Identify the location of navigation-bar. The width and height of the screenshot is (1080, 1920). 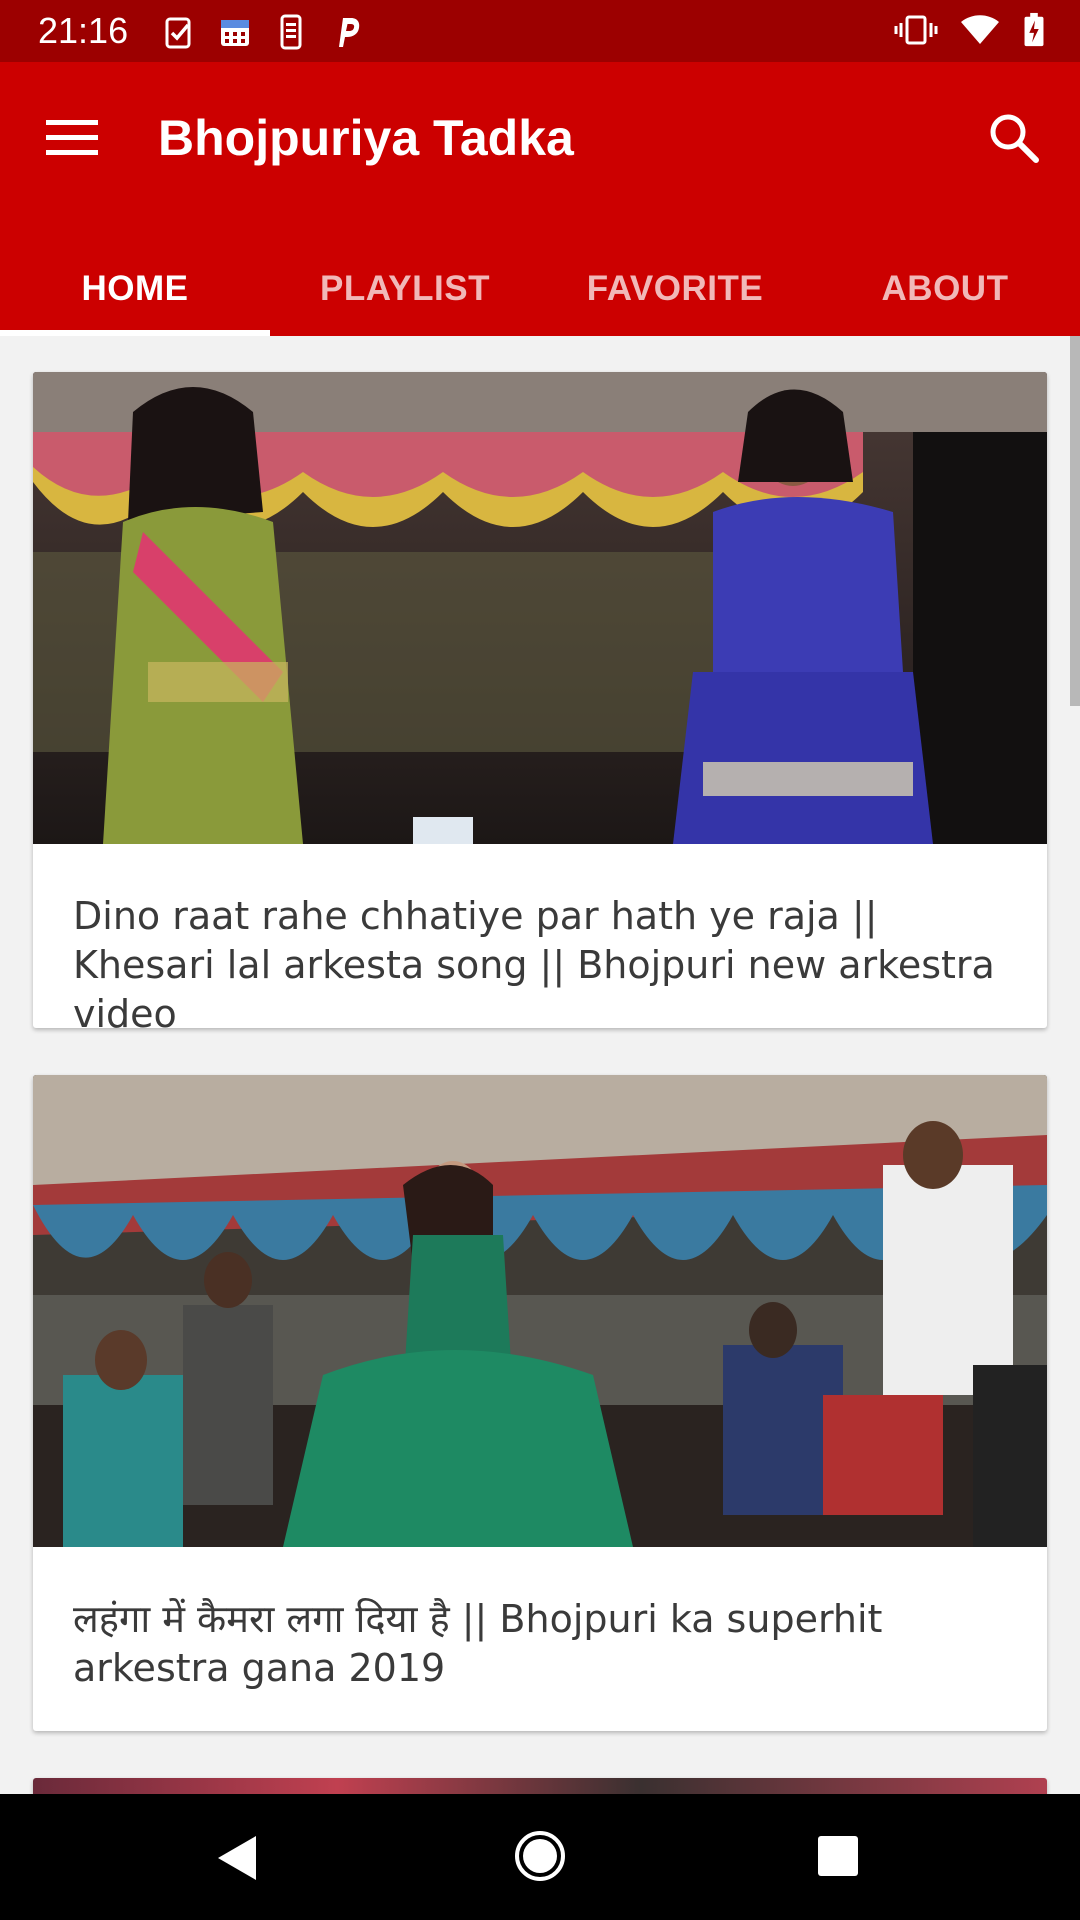
(540, 1857).